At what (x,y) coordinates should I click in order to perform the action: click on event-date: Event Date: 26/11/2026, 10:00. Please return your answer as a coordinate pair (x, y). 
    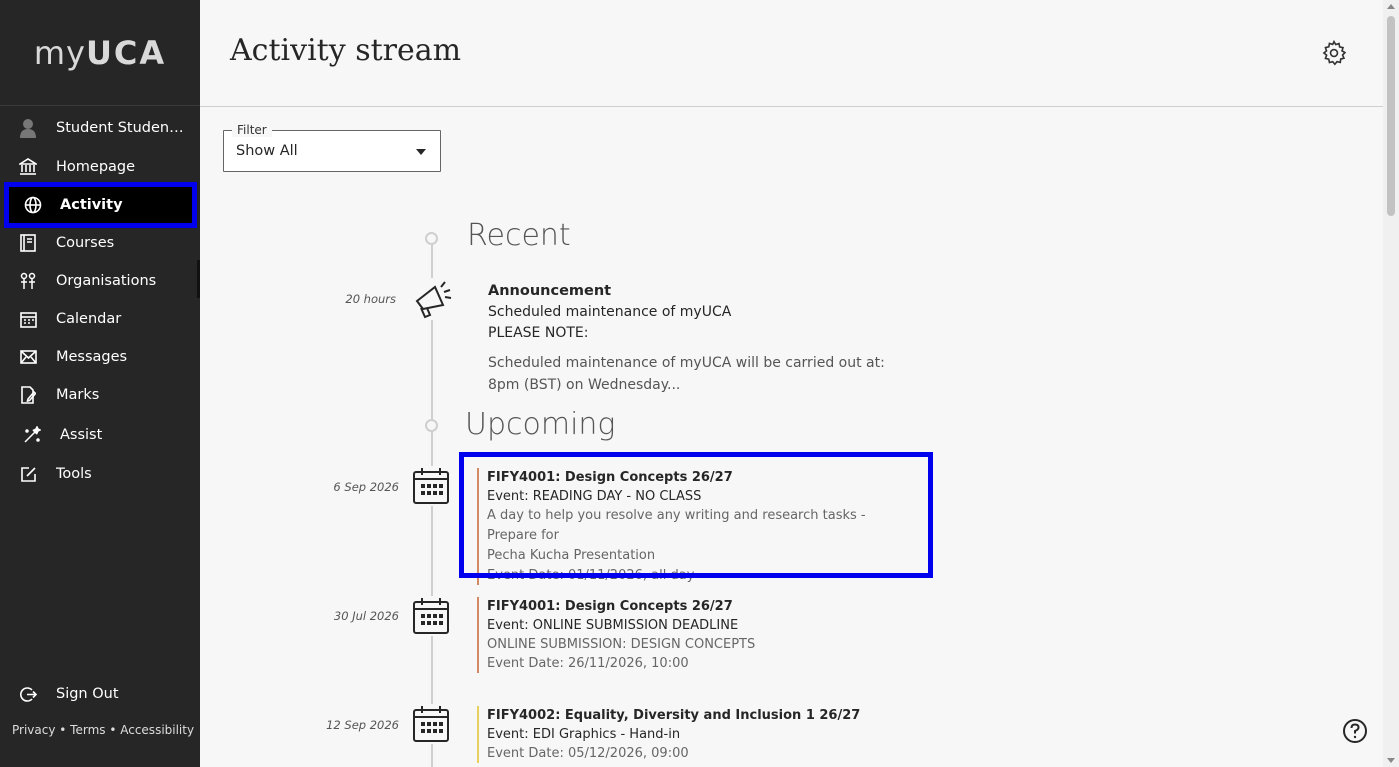
    Looking at the image, I should click on (588, 663).